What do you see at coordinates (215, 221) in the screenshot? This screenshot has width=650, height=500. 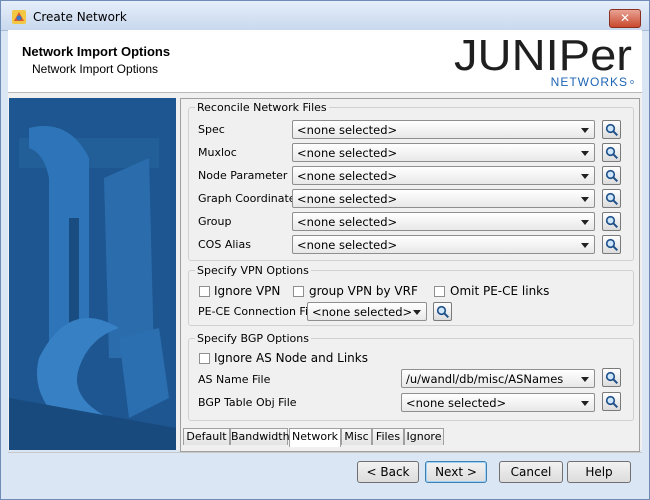 I see `group-label: Group` at bounding box center [215, 221].